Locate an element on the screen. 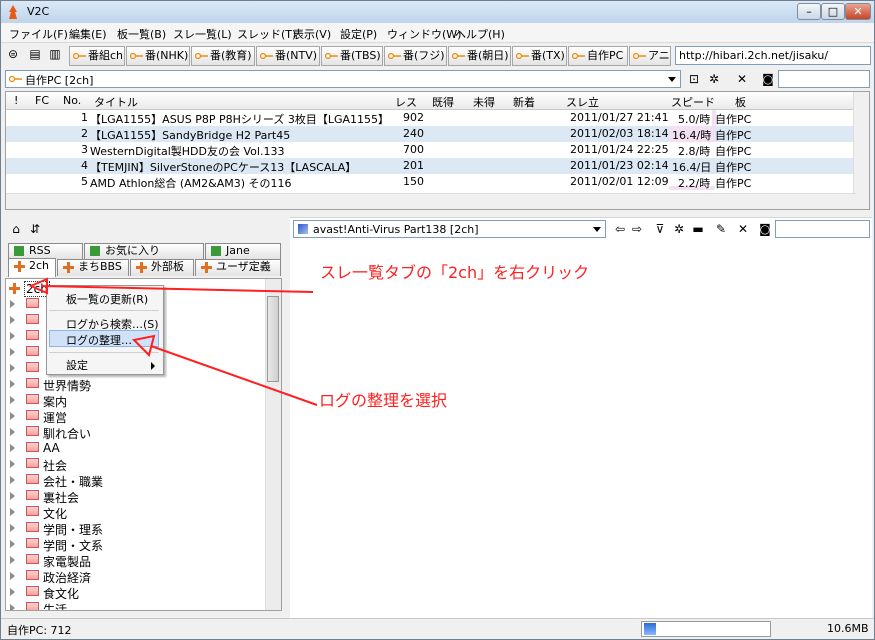  memory-usage: 10.6MB is located at coordinates (848, 628).